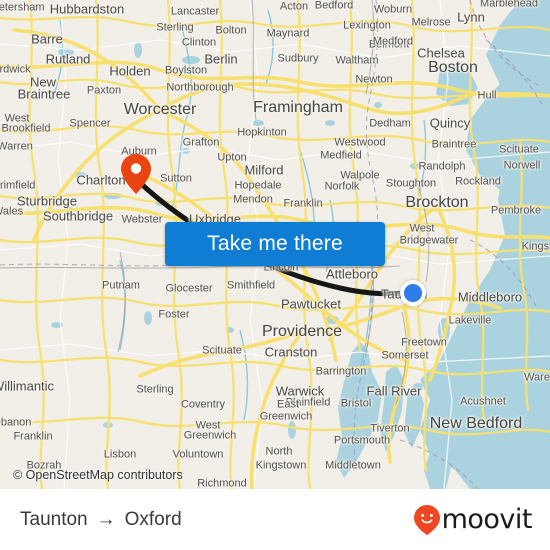 This screenshot has width=550, height=550. I want to click on destination-pin-oxford, so click(136, 174).